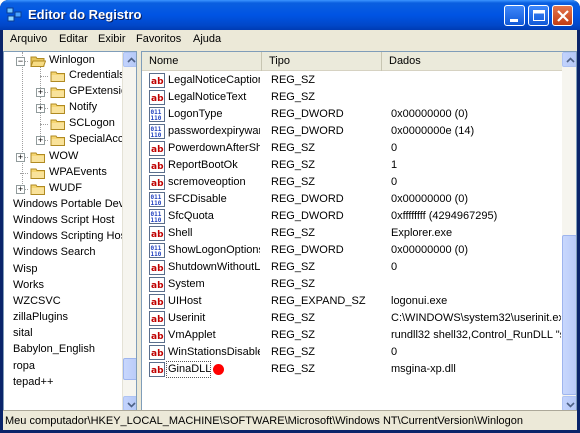 The image size is (580, 433). I want to click on tree-item: WZCSVC, so click(63, 302).